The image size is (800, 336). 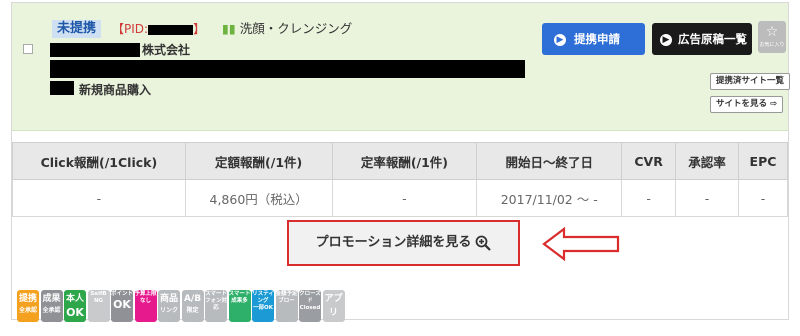 What do you see at coordinates (296, 28) in the screenshot?
I see `category-text: 洗顔・クレンジング` at bounding box center [296, 28].